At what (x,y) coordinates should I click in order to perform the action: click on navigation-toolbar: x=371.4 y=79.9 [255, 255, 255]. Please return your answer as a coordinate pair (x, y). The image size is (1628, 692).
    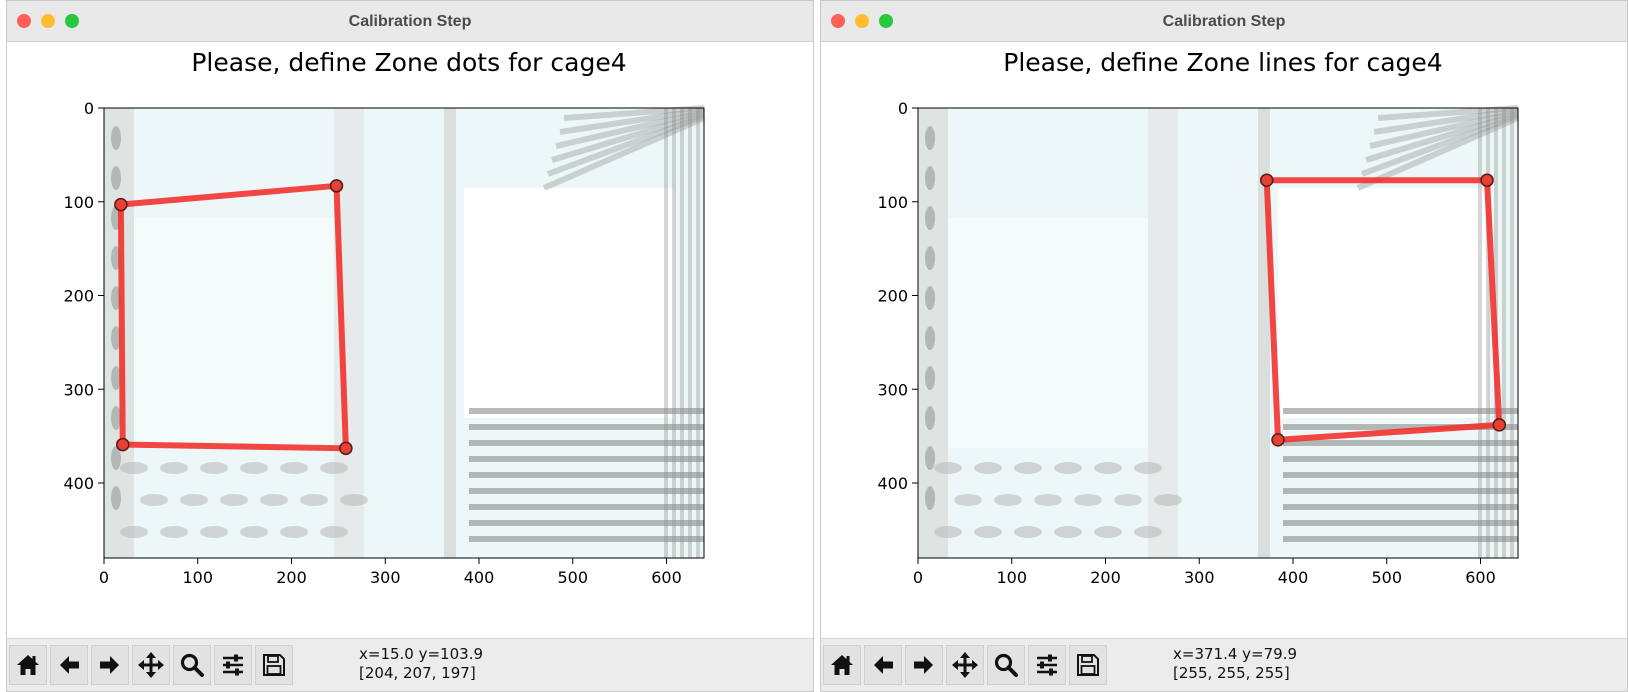
    Looking at the image, I should click on (1224, 664).